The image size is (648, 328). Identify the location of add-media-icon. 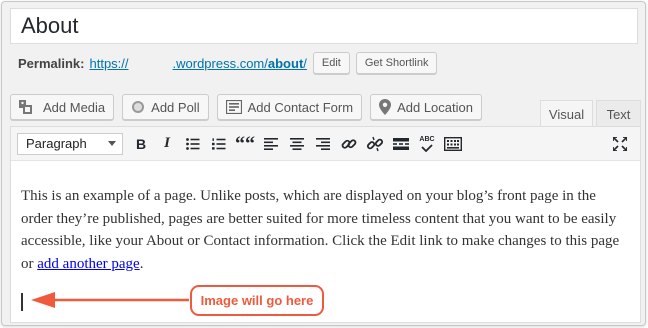
(25, 107).